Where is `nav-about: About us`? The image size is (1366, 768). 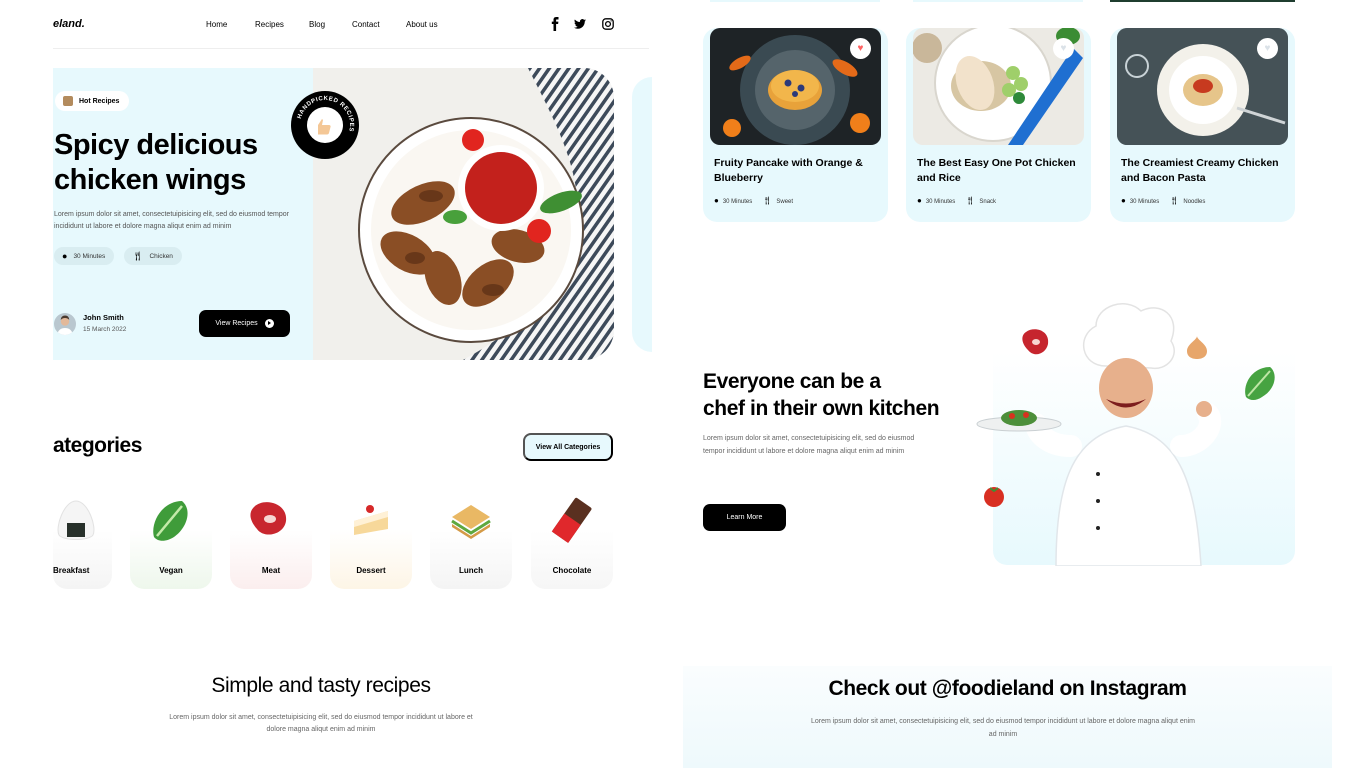 nav-about: About us is located at coordinates (422, 24).